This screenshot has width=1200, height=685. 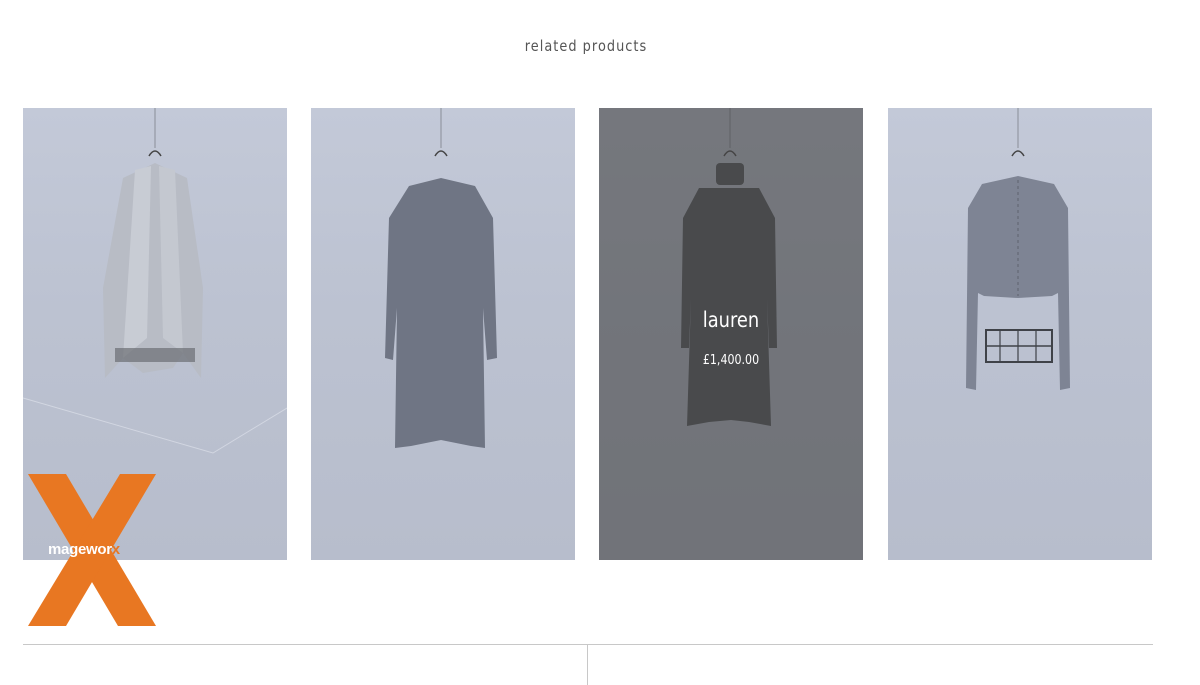 What do you see at coordinates (586, 46) in the screenshot?
I see `section-title: related products` at bounding box center [586, 46].